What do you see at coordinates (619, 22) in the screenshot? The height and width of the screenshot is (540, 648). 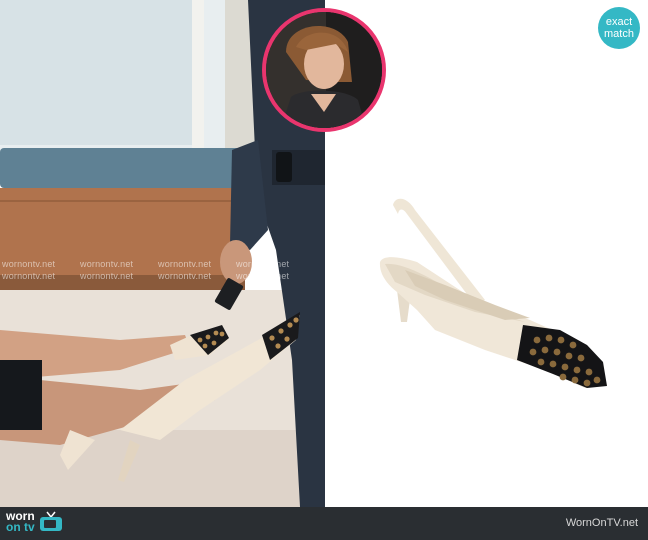 I see `badge-line-1: exact` at bounding box center [619, 22].